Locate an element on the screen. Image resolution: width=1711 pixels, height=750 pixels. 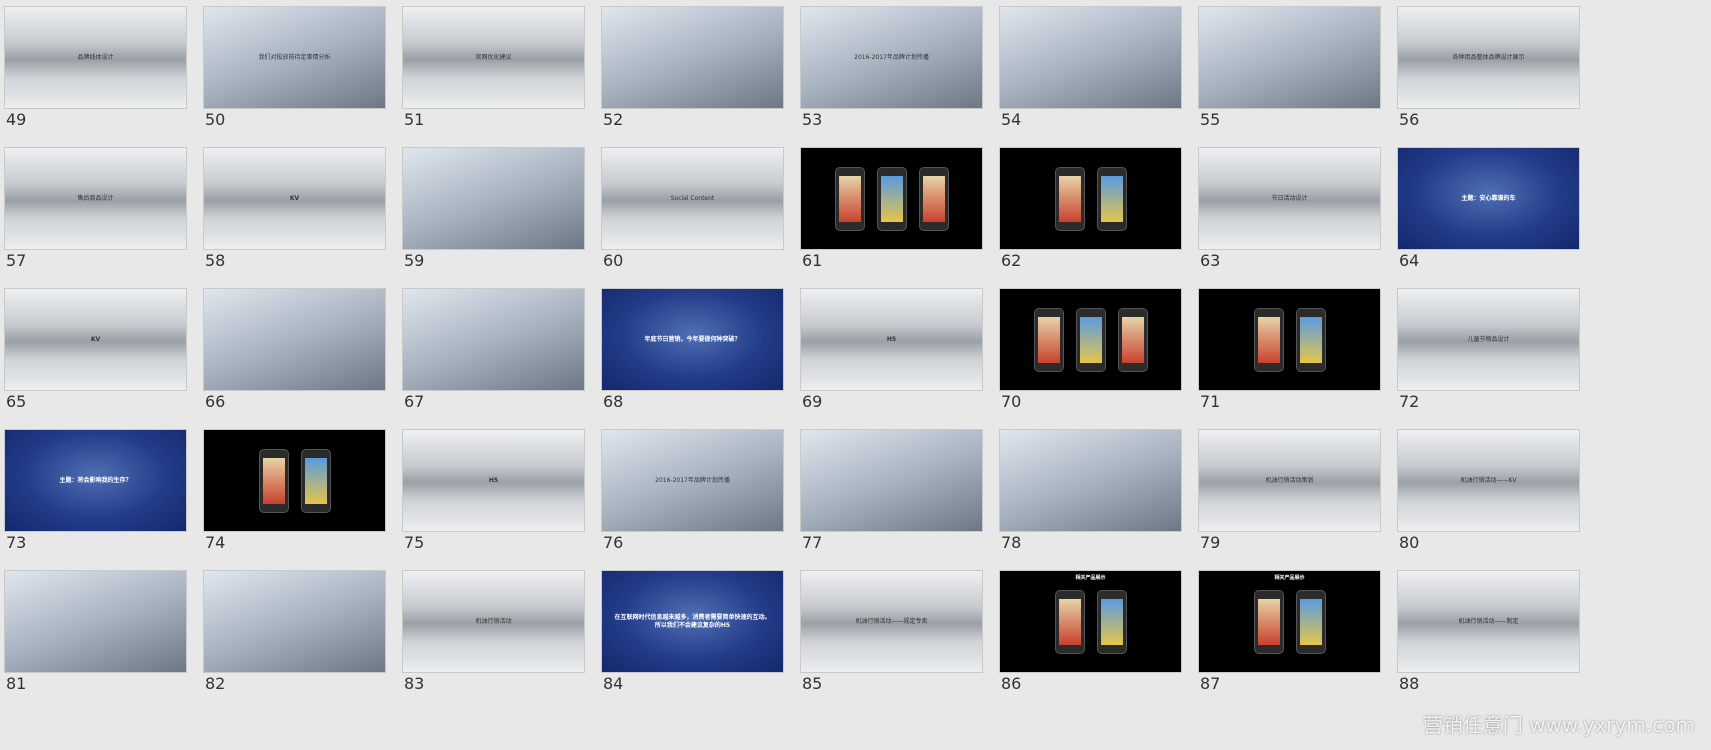
slide-thumbnail: 机油行销活动——制定 88 is located at coordinates (1493, 634).